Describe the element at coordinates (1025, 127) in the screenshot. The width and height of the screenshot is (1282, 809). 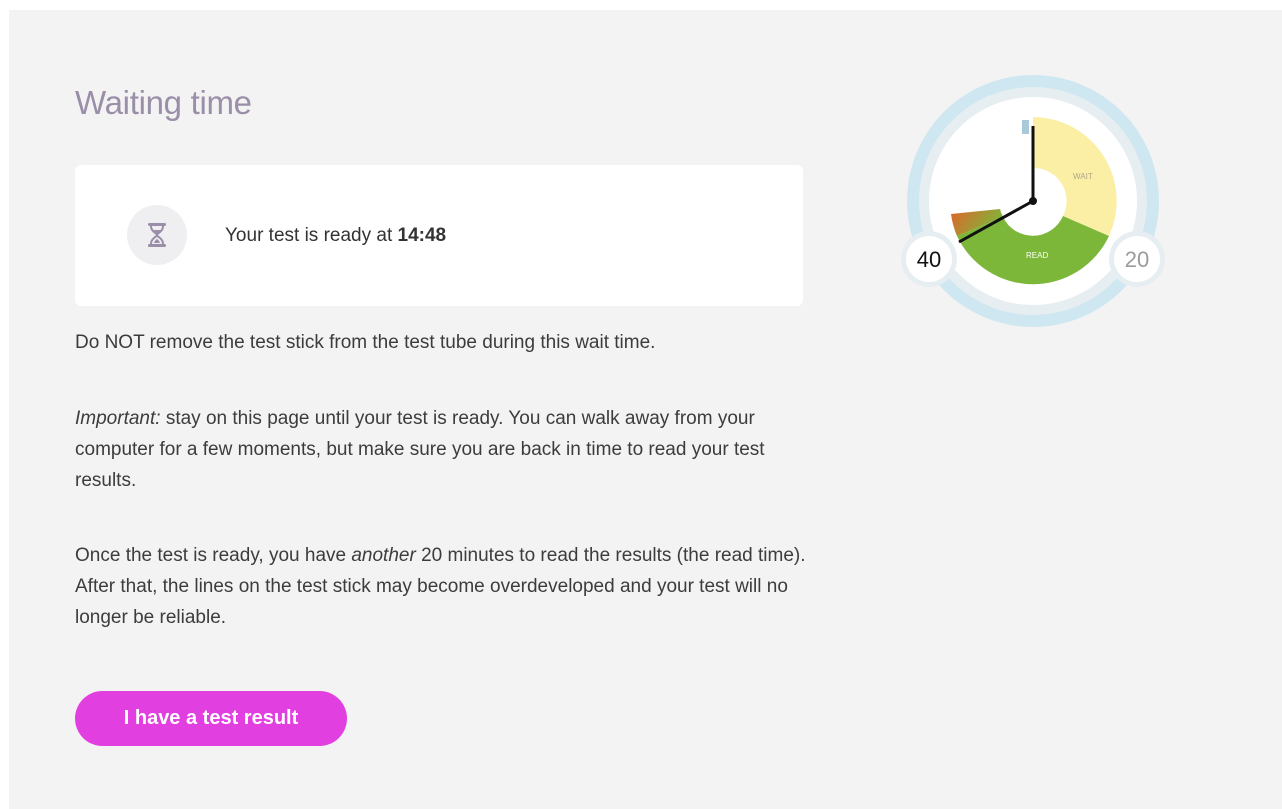
I see `start-marker` at that location.